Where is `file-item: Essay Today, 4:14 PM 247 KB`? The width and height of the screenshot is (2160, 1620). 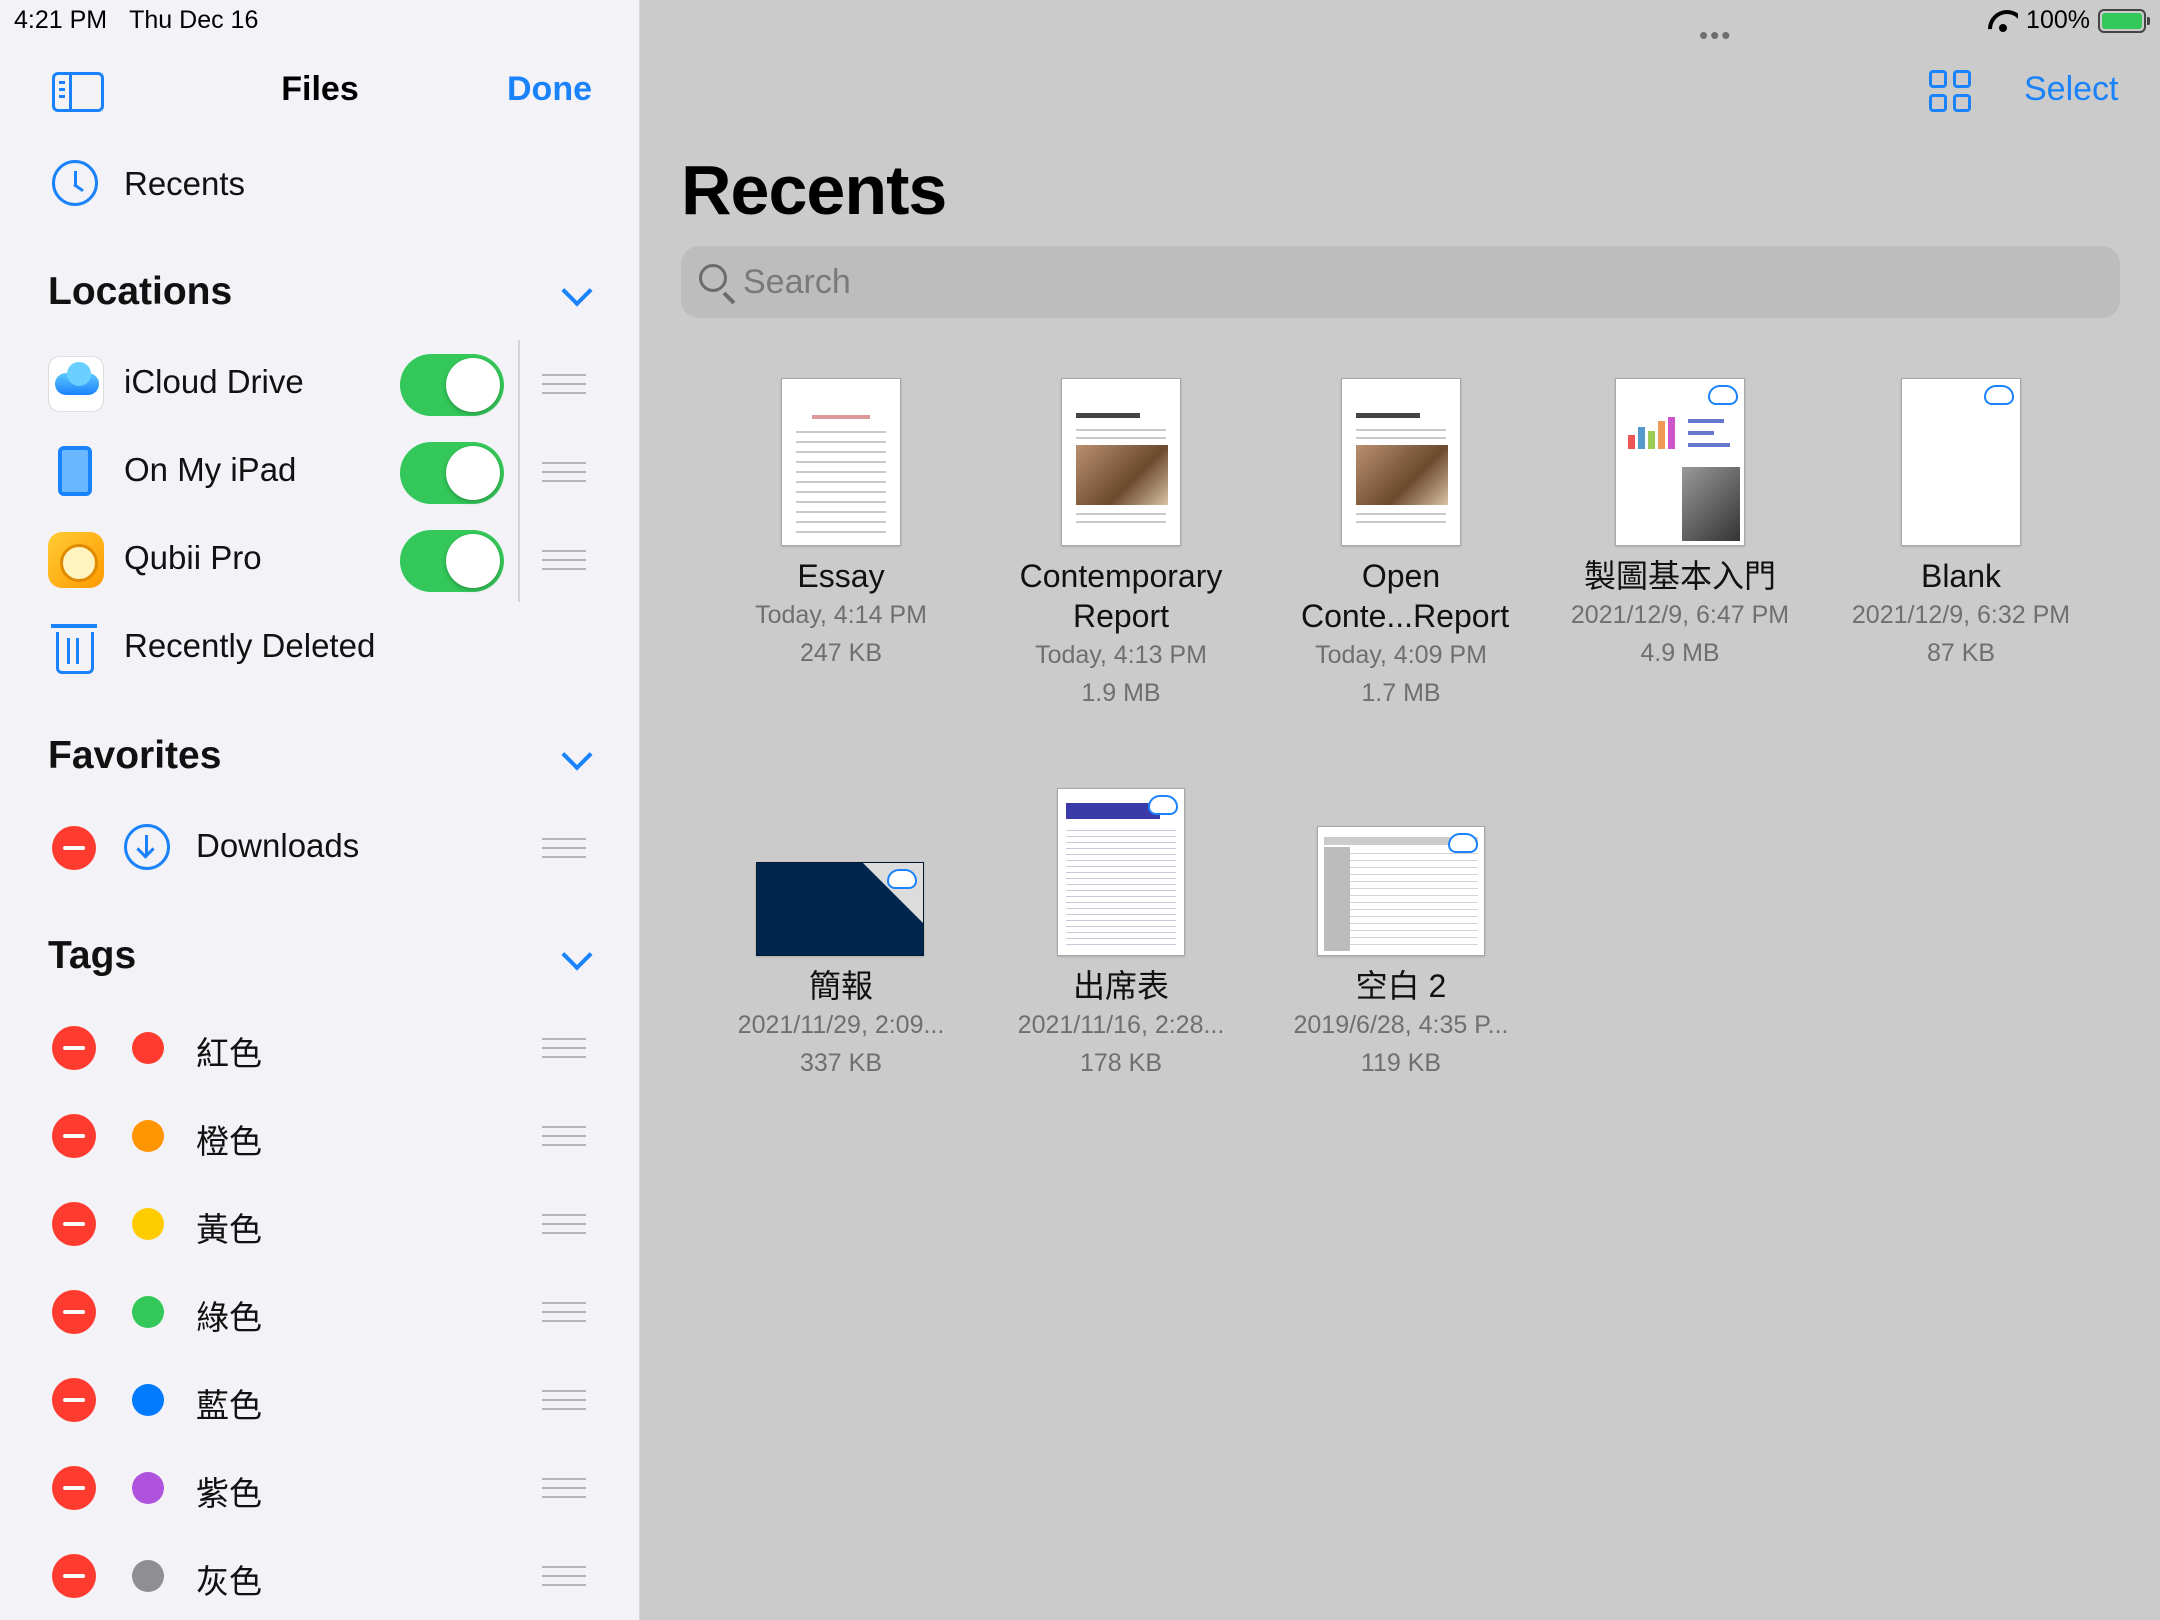
file-item: Essay Today, 4:14 PM 247 KB is located at coordinates (841, 614).